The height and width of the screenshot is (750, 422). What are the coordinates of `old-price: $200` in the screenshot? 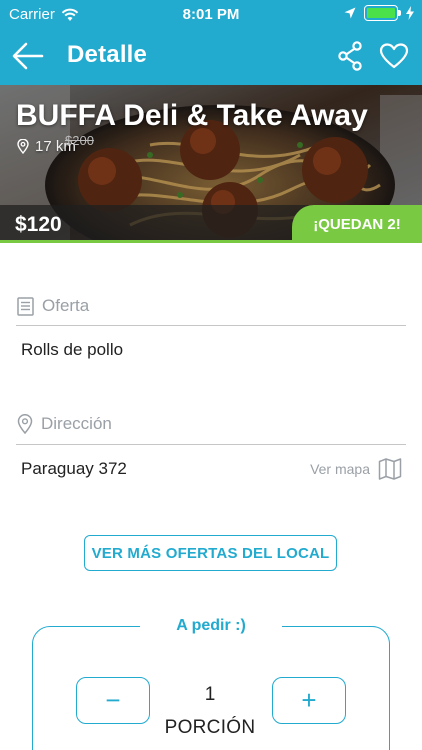 It's located at (79, 140).